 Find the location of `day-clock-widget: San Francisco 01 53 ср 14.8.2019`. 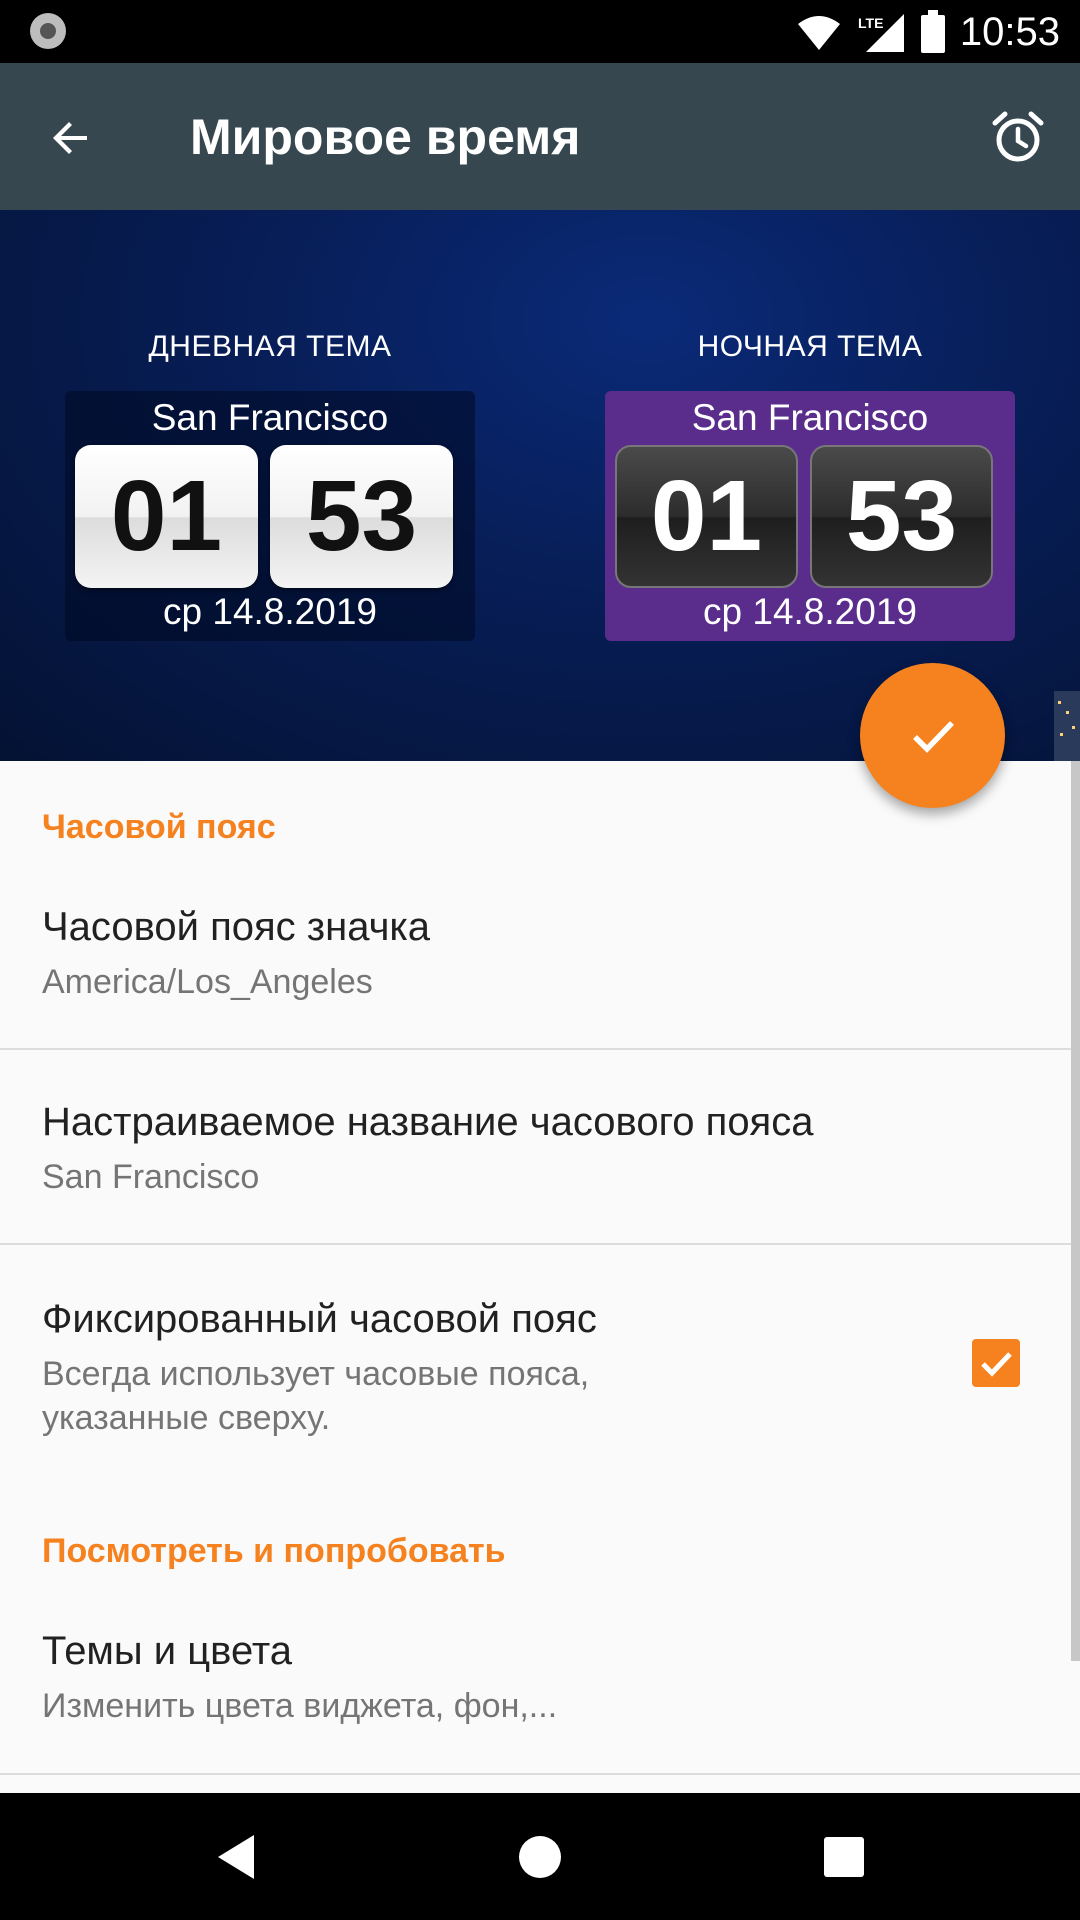

day-clock-widget: San Francisco 01 53 ср 14.8.2019 is located at coordinates (270, 516).